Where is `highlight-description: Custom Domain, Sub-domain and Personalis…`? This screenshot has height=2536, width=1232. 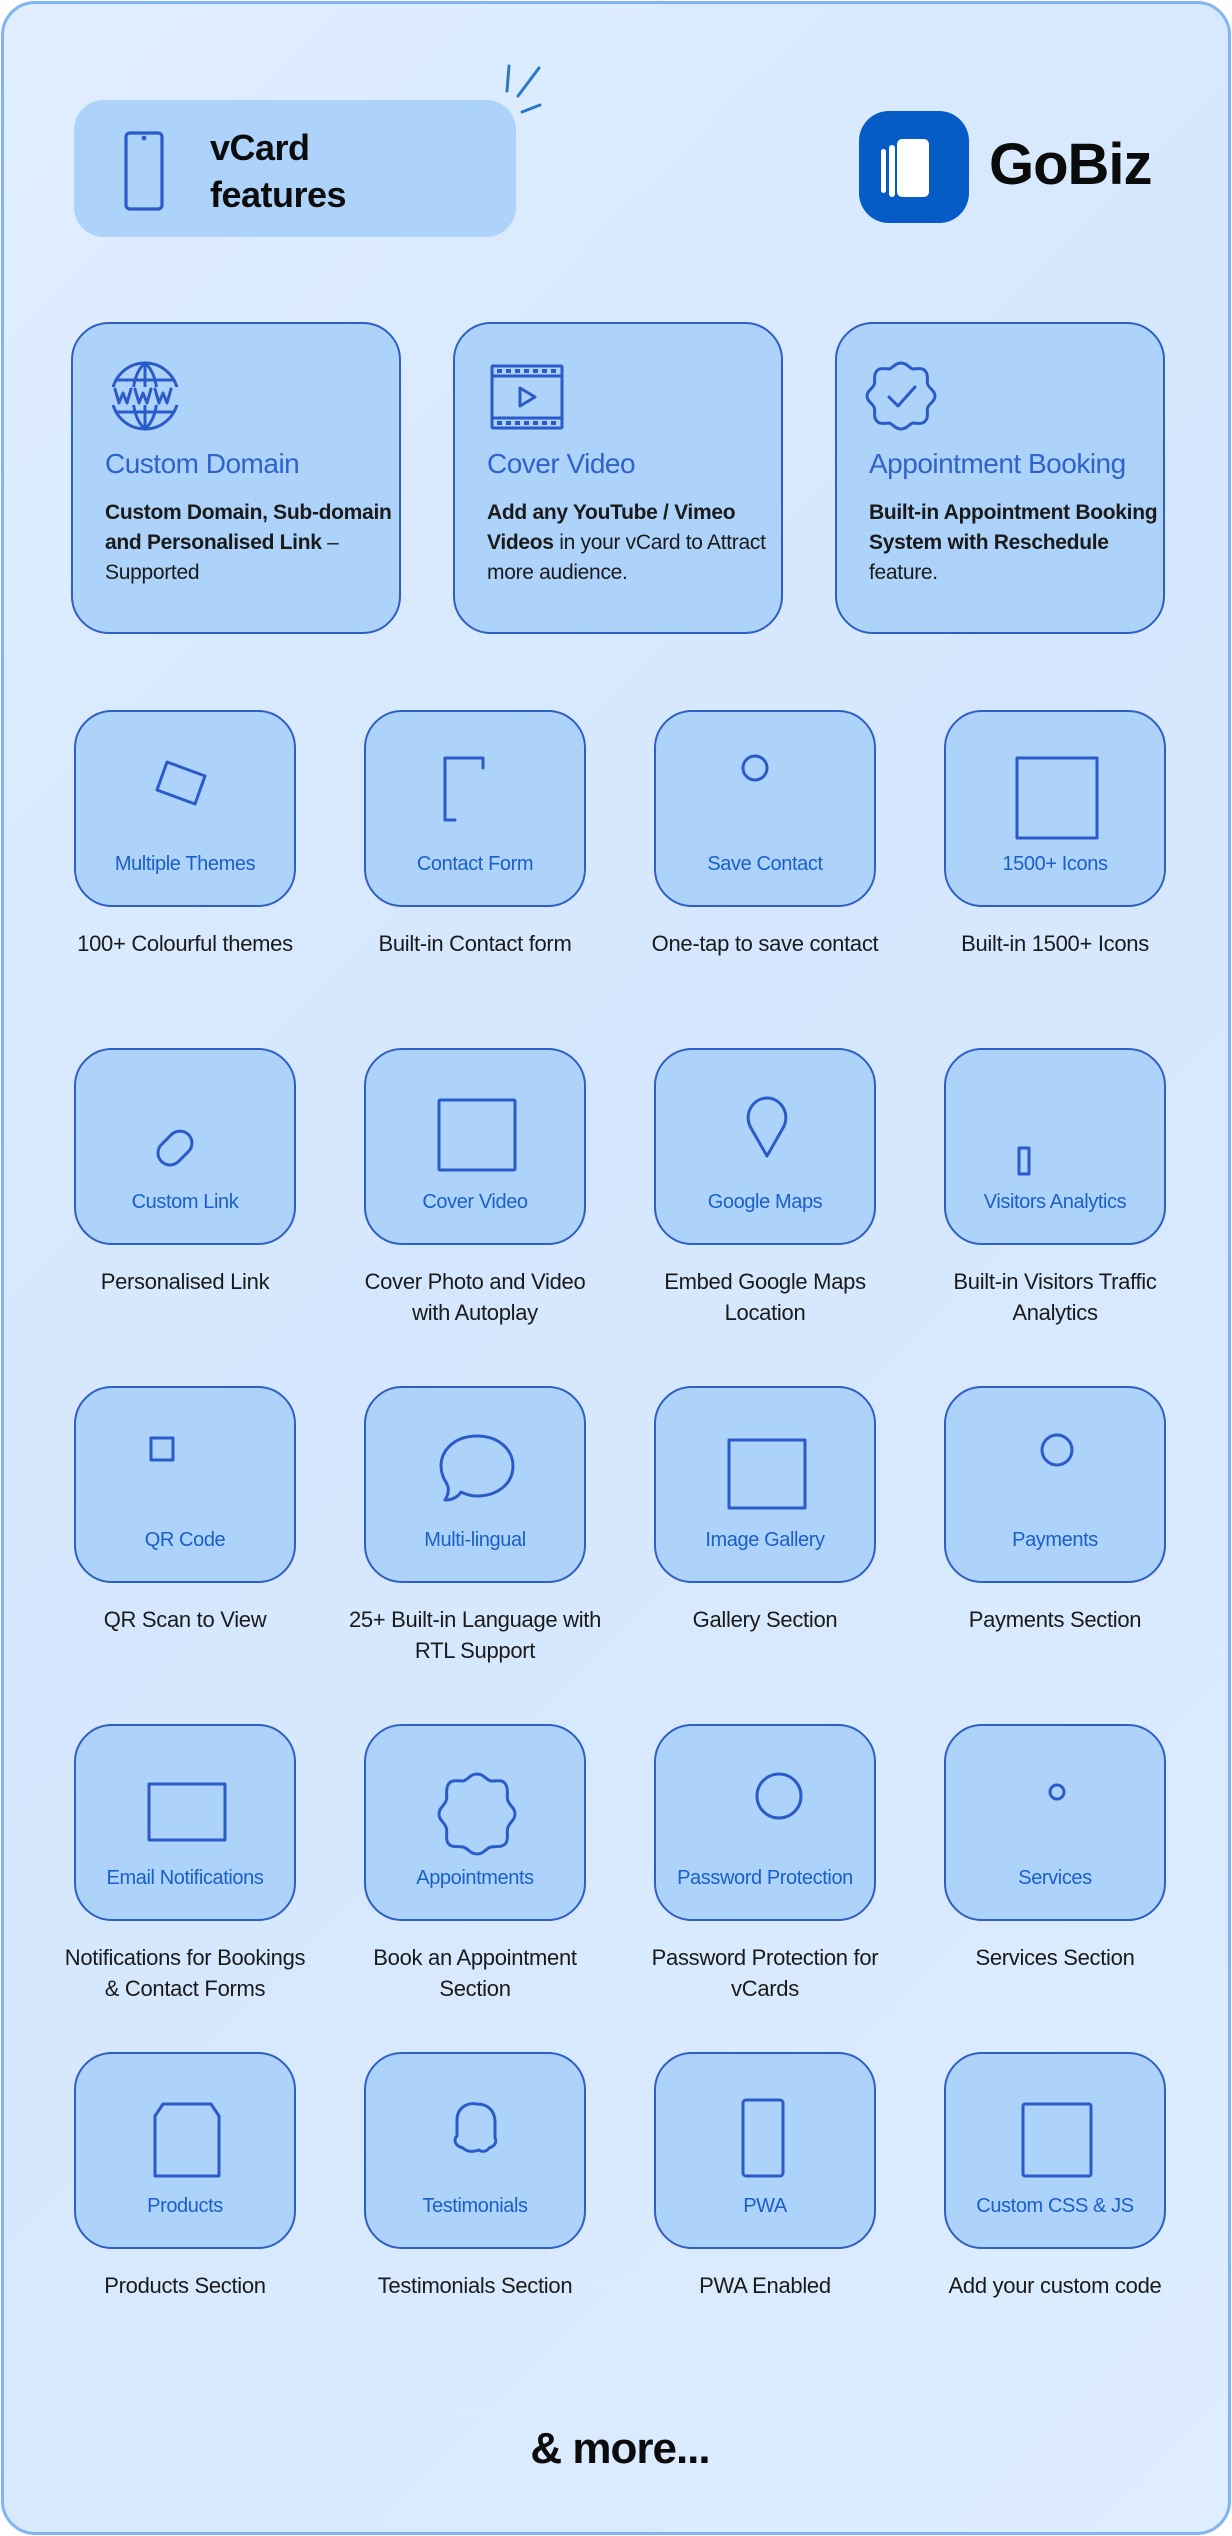 highlight-description: Custom Domain, Sub-domain and Personalis… is located at coordinates (250, 543).